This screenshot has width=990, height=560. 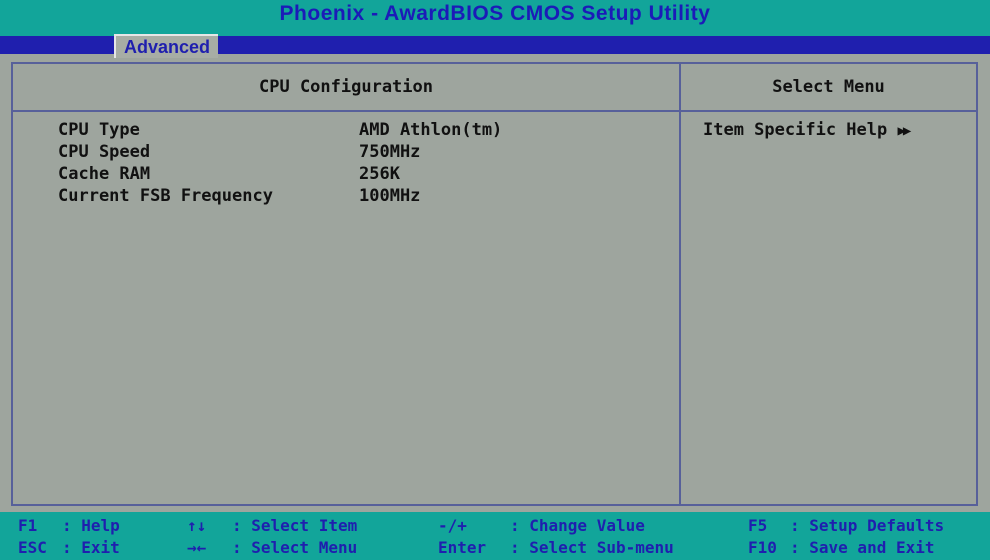 I want to click on section-title: CPU Configuration, so click(x=346, y=88).